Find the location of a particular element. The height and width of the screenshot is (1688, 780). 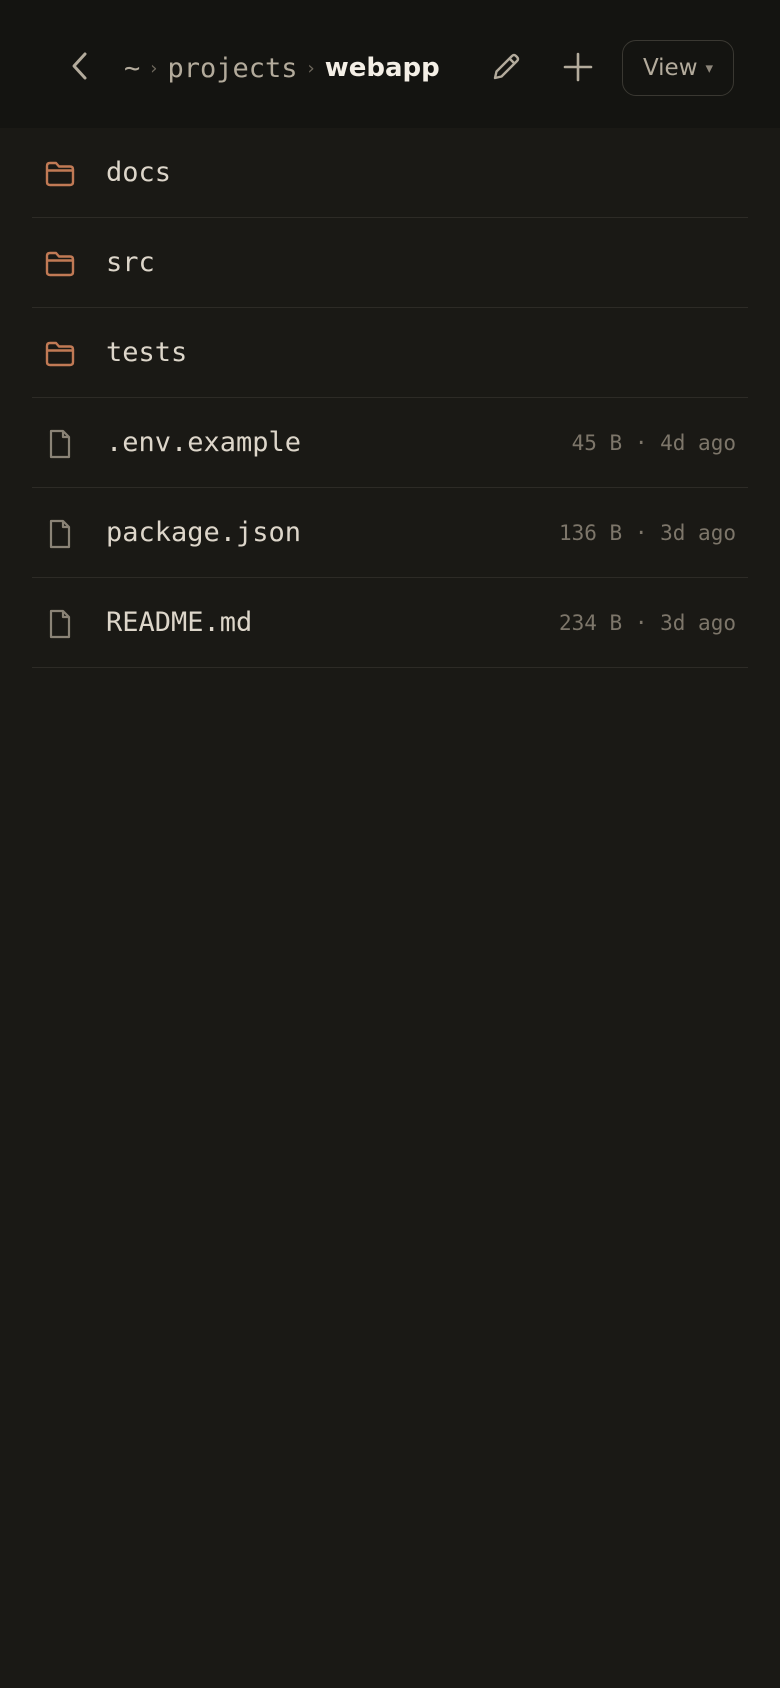

folder-row: src is located at coordinates (390, 263).